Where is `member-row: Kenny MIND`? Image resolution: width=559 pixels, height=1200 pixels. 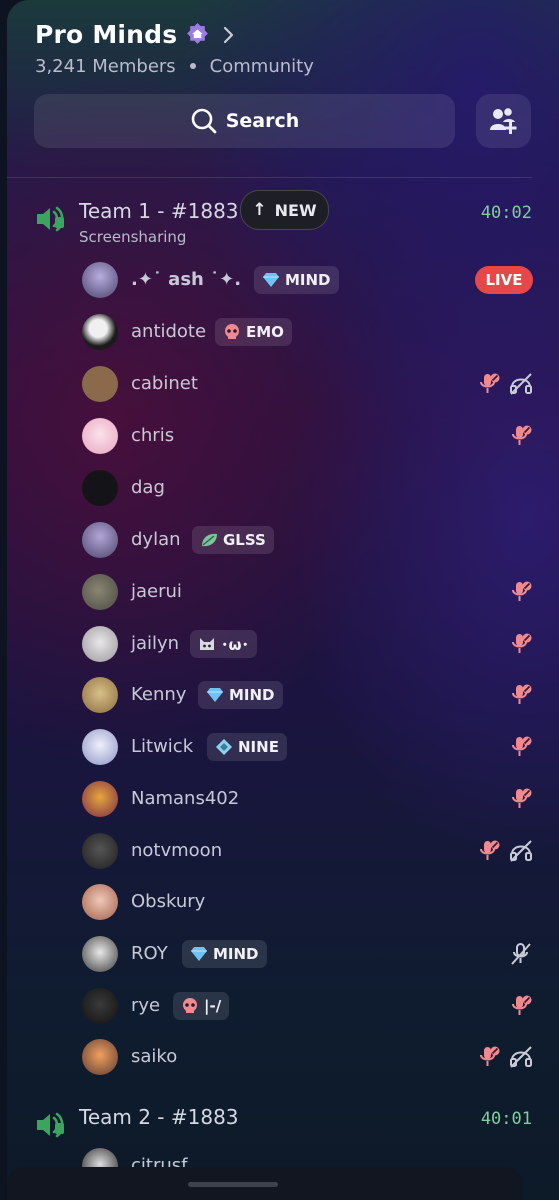
member-row: Kenny MIND is located at coordinates (283, 695).